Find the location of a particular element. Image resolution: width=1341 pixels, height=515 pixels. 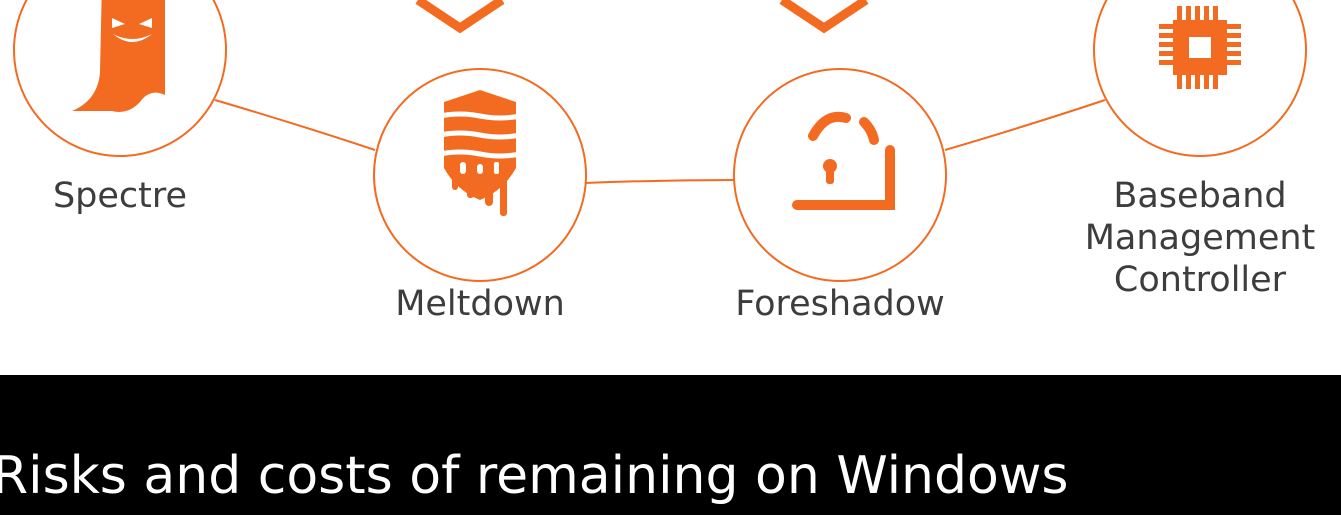

bmc-label-line: Management is located at coordinates (1200, 238).